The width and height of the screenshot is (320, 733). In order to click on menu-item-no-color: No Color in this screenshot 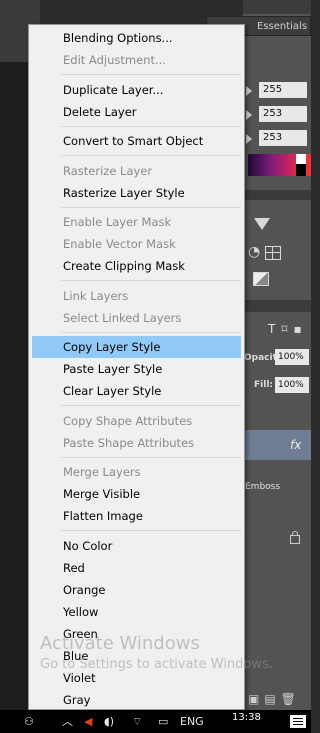, I will do `click(136, 546)`.